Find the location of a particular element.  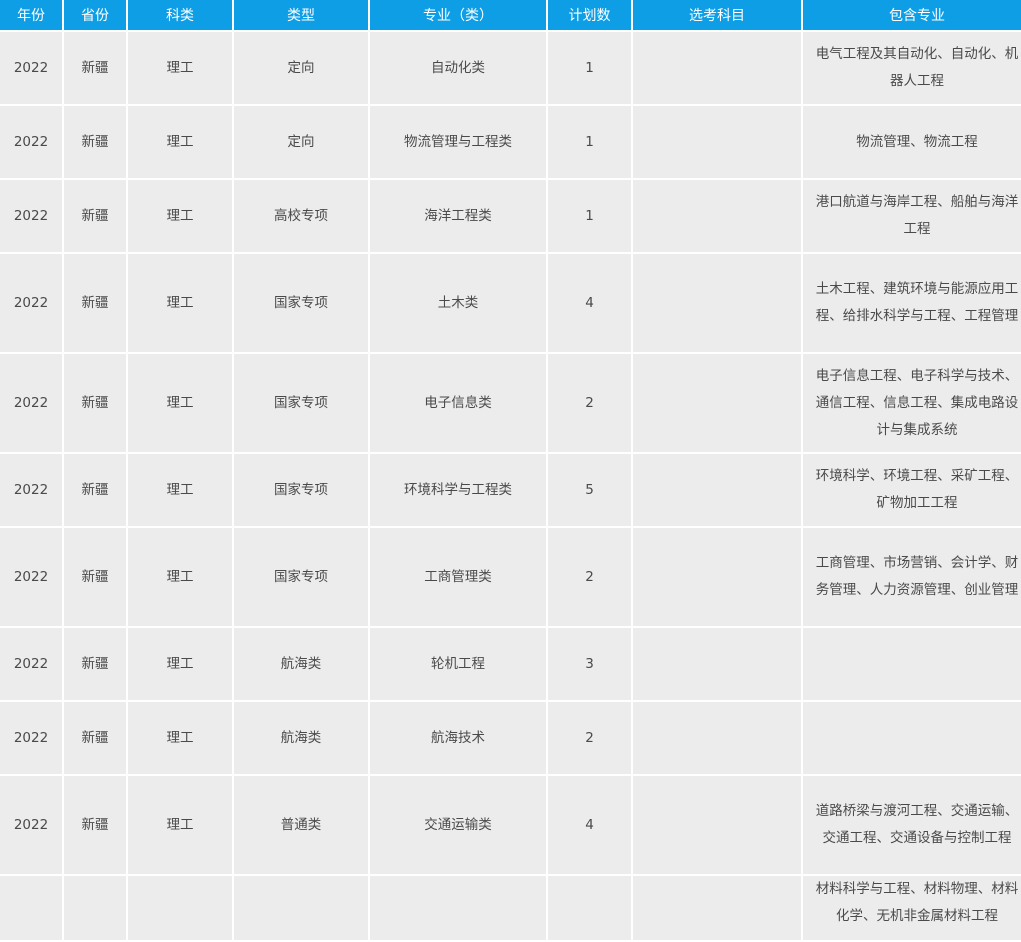

cell-major: 物流管理与工程类 is located at coordinates (458, 142).